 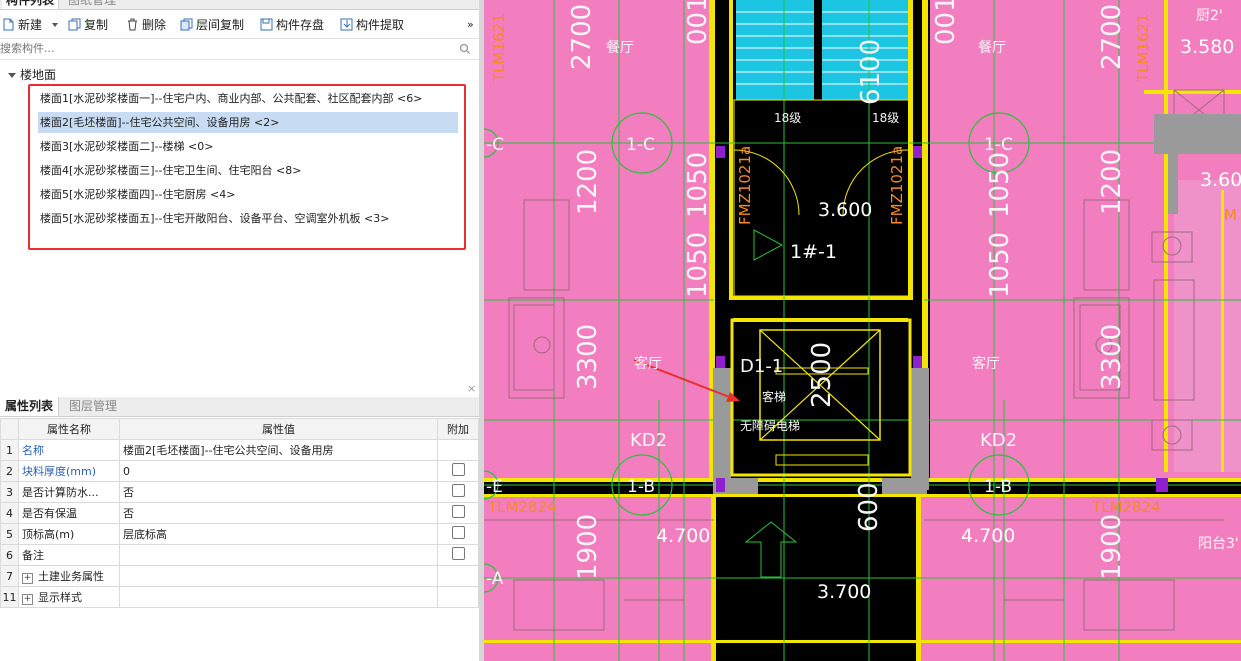 What do you see at coordinates (9, 555) in the screenshot?
I see `row-number: 6` at bounding box center [9, 555].